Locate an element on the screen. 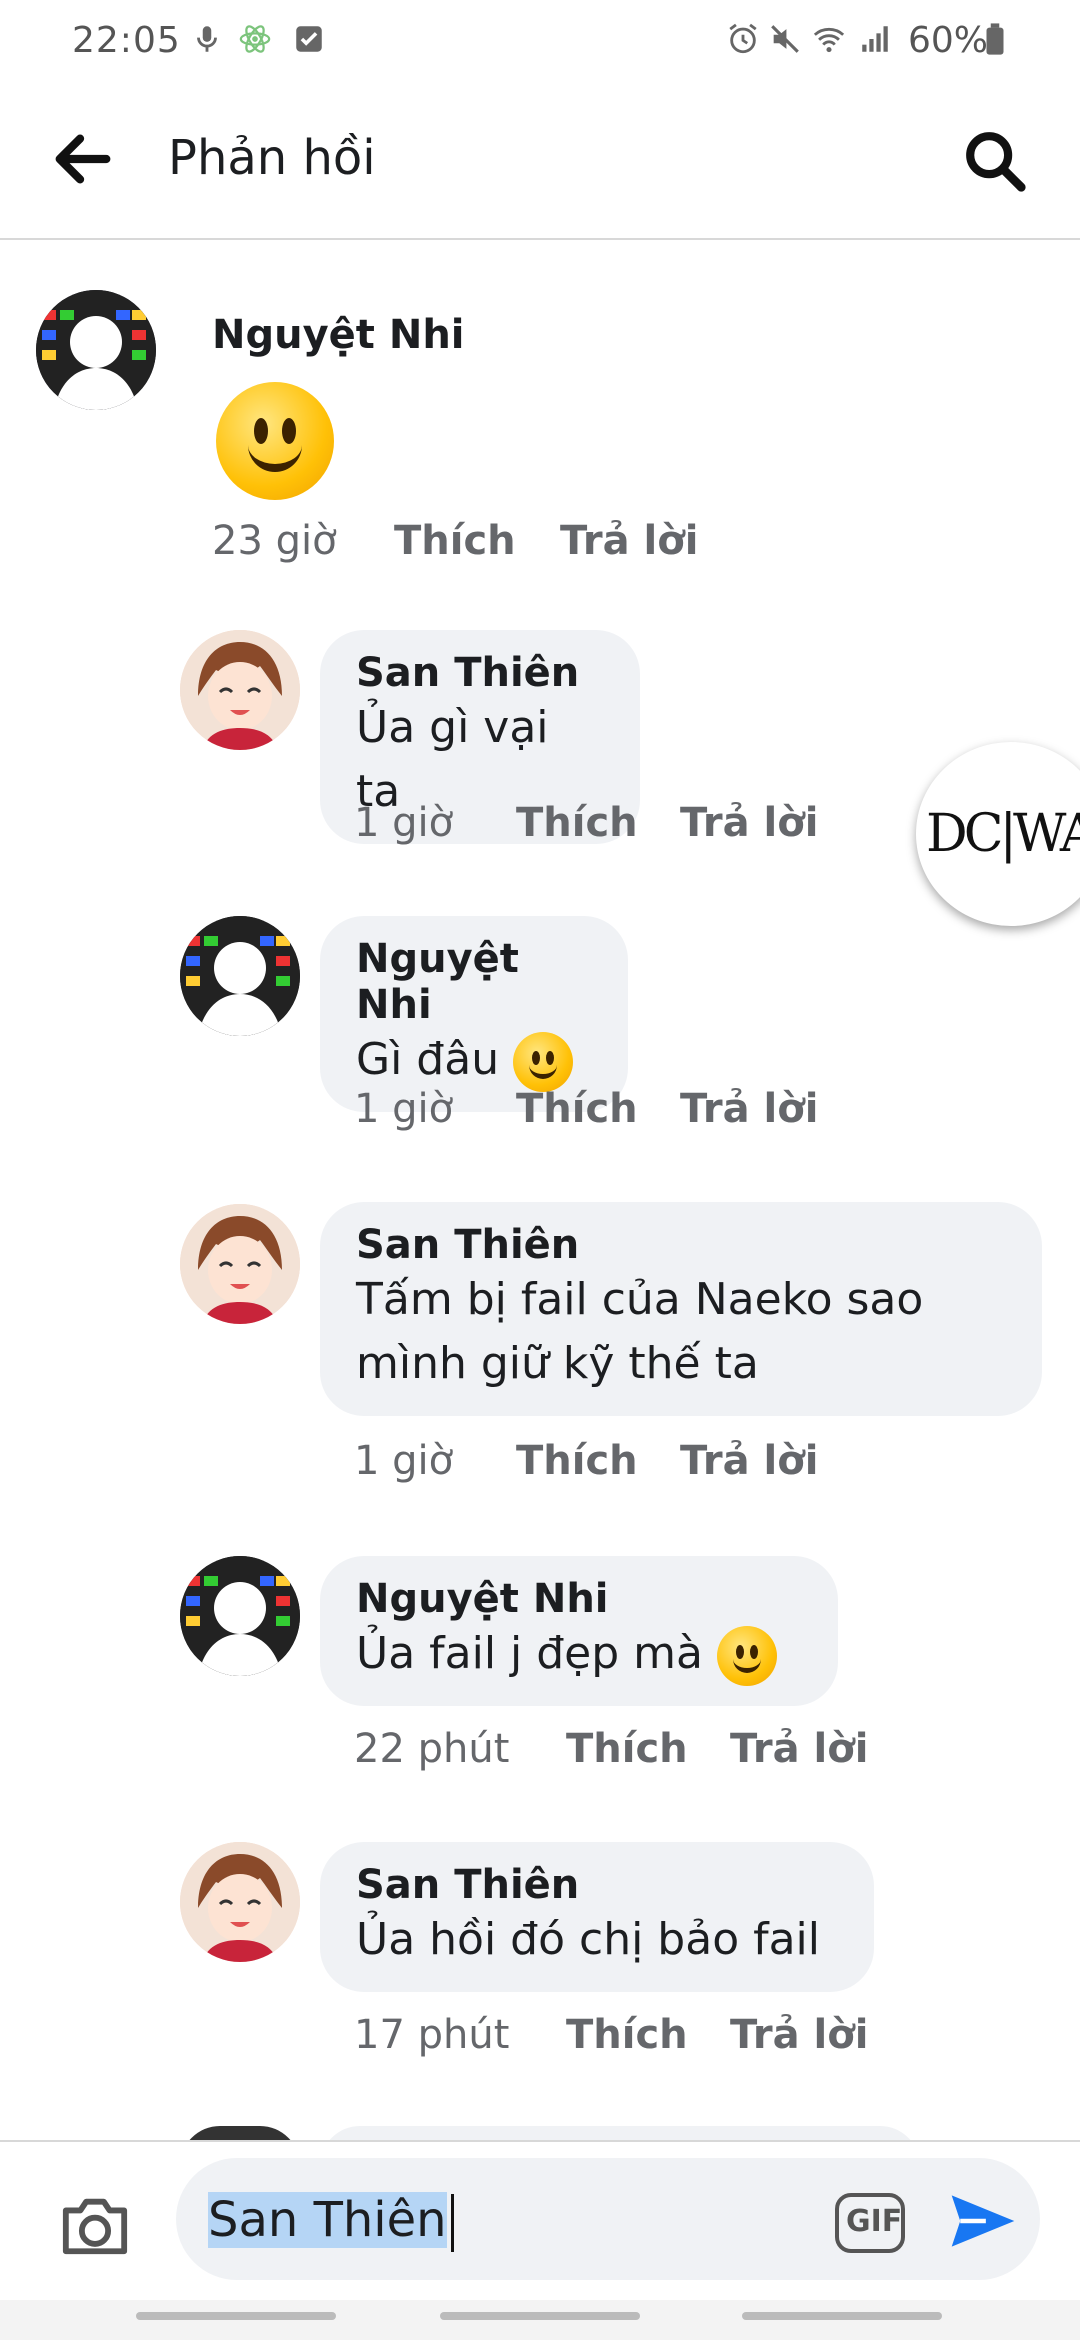 The height and width of the screenshot is (2340, 1080). camera-icon is located at coordinates (95, 2225).